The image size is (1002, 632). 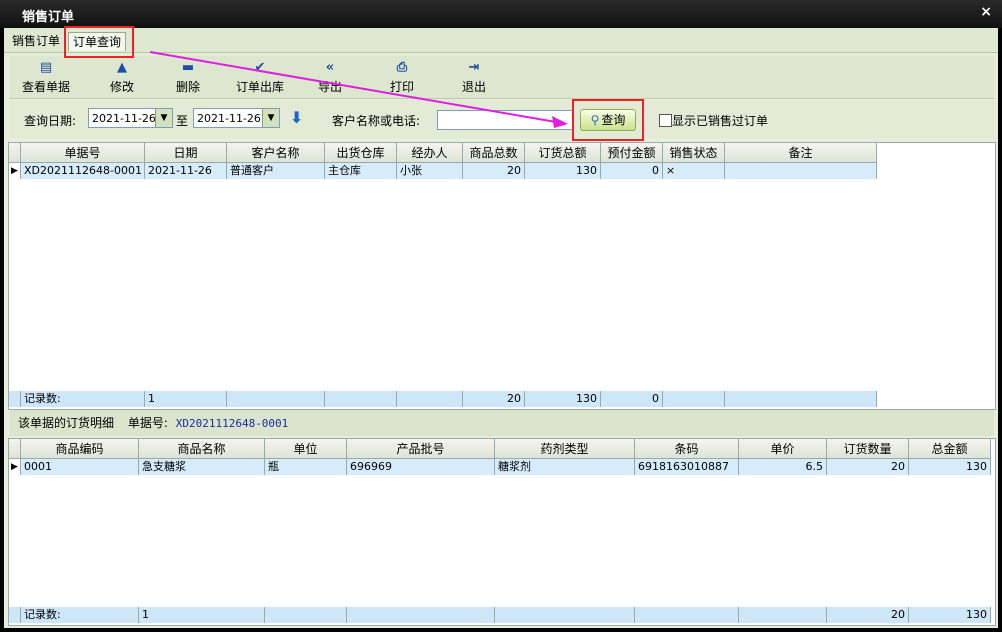 I want to click on column-header: 单位, so click(x=306, y=449).